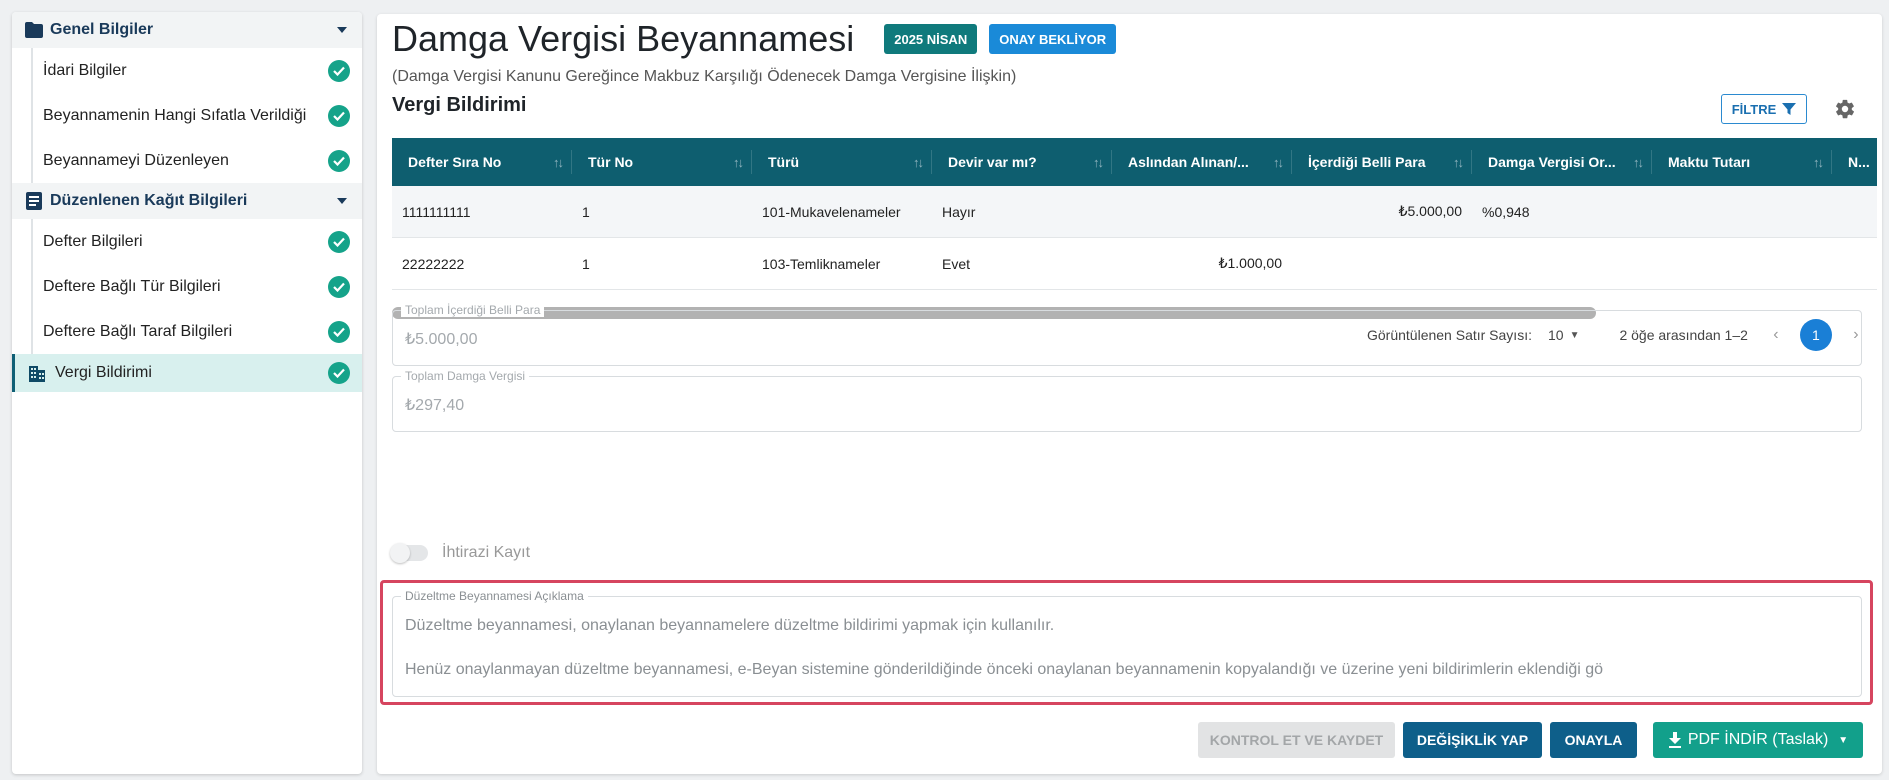 This screenshot has height=780, width=1889. I want to click on pdf-download-button: PDF İNDİR (Taslak) ▼, so click(1758, 740).